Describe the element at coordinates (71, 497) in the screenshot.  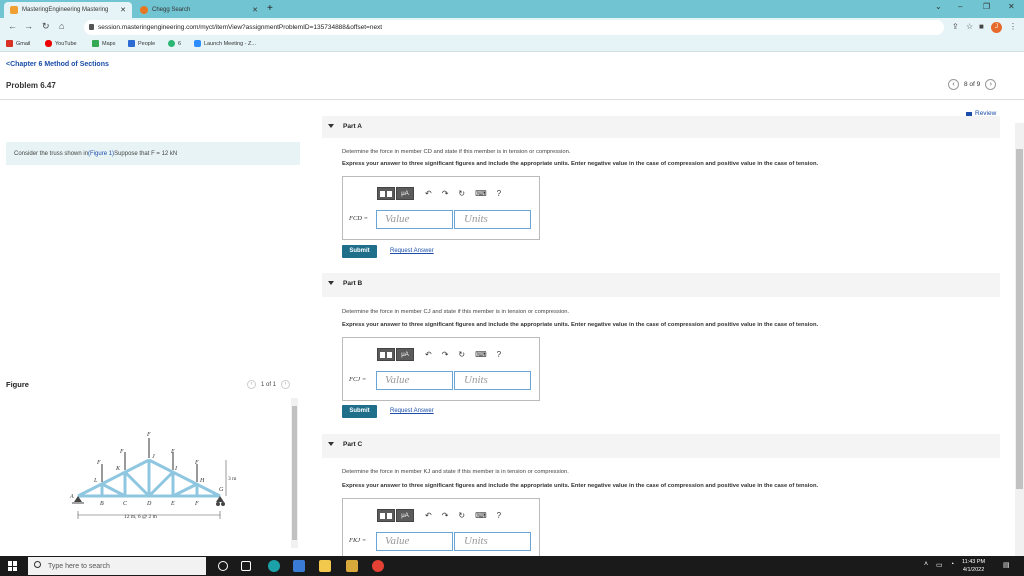
I see `joint-label: A` at that location.